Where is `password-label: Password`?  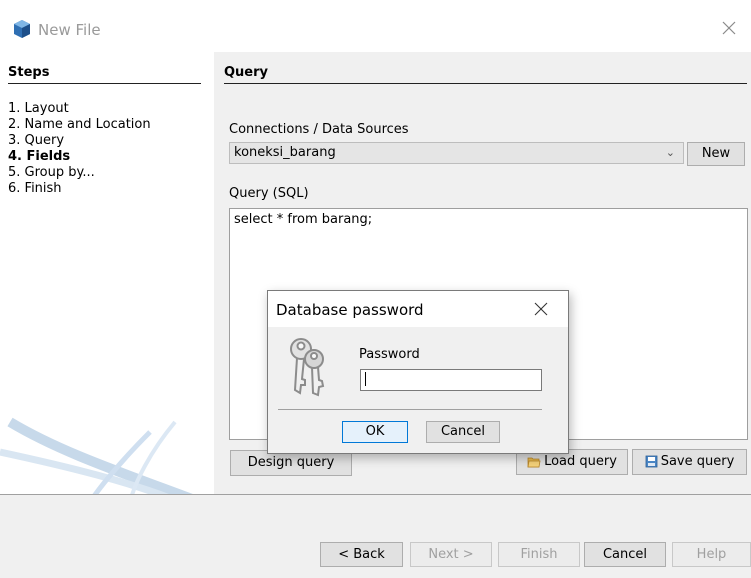 password-label: Password is located at coordinates (389, 354).